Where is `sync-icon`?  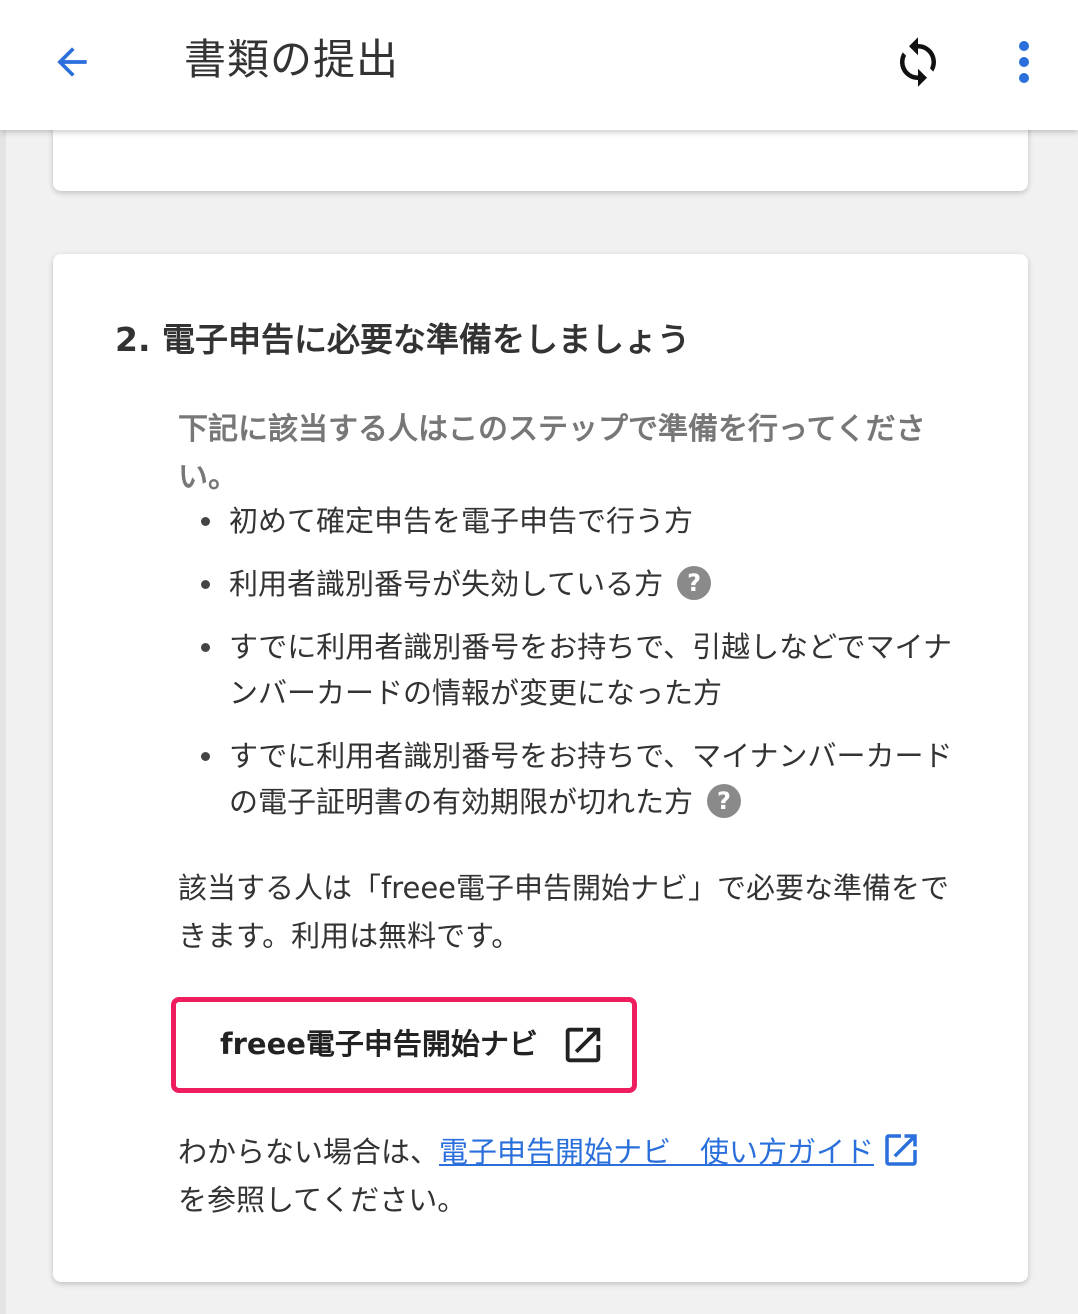
sync-icon is located at coordinates (918, 62).